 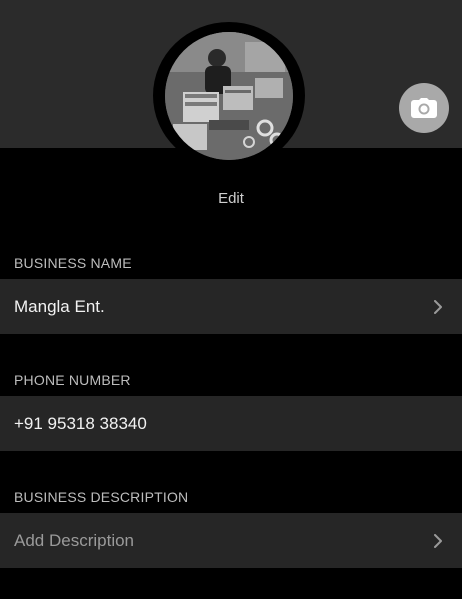 I want to click on profile-photo-frame, so click(x=229, y=95).